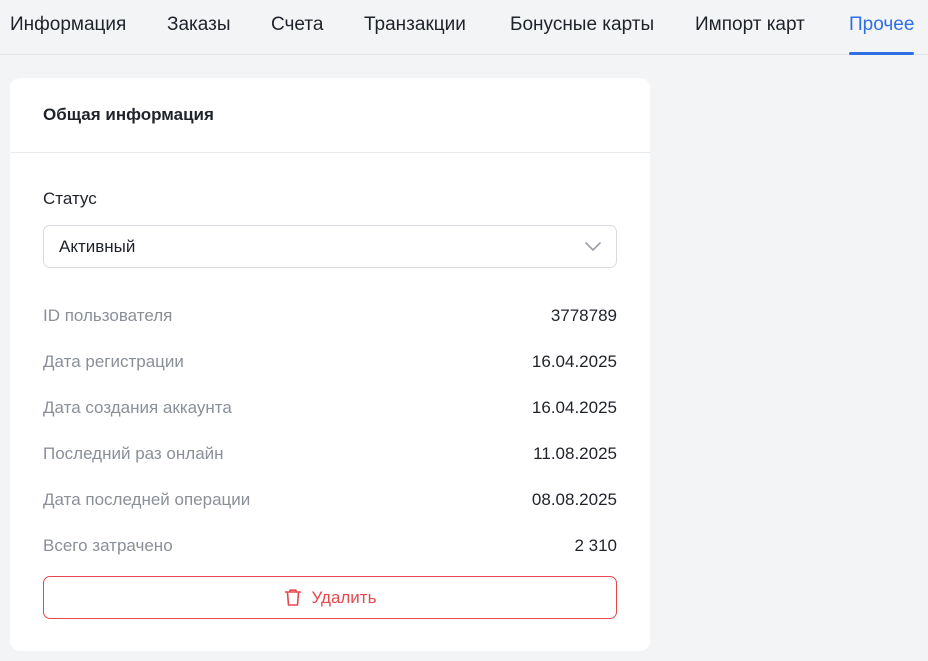 Image resolution: width=928 pixels, height=661 pixels. What do you see at coordinates (330, 546) in the screenshot?
I see `info-row-total-spent: Всего затрачено 2 310` at bounding box center [330, 546].